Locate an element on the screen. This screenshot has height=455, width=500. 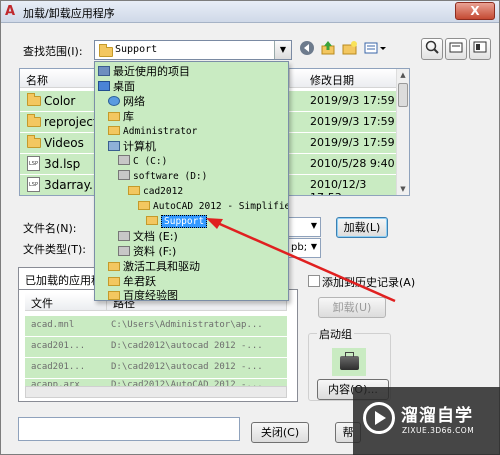
loaded-file: acad.mnl is located at coordinates (53, 325).